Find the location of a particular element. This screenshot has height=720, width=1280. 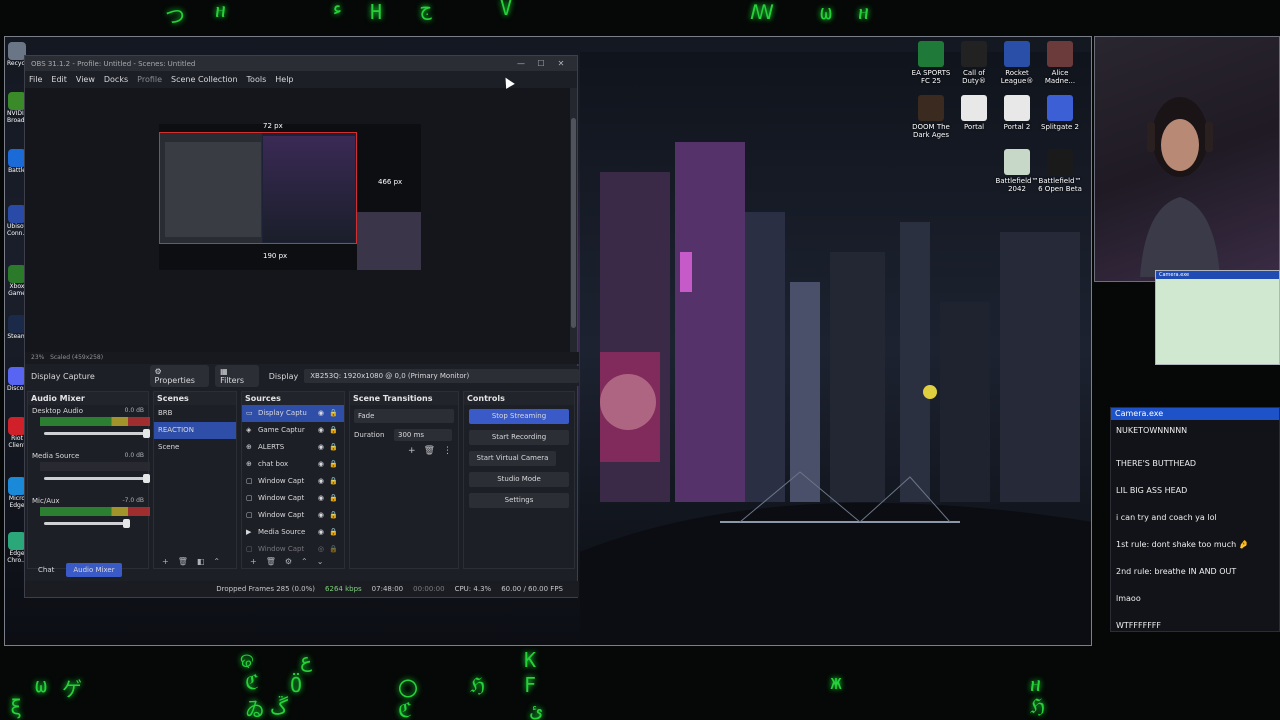

transition-select: Fade is located at coordinates (404, 416).